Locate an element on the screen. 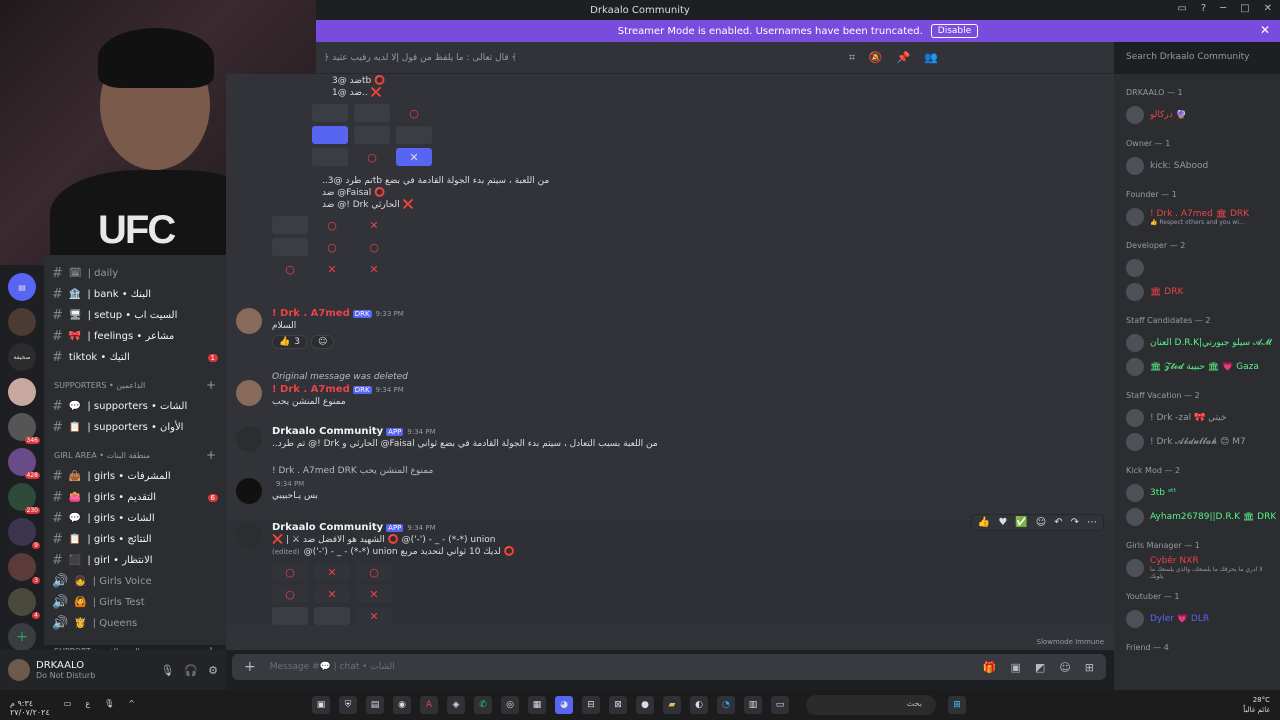 Image resolution: width=1280 pixels, height=720 pixels. maximize-button: □ is located at coordinates (1244, 8).